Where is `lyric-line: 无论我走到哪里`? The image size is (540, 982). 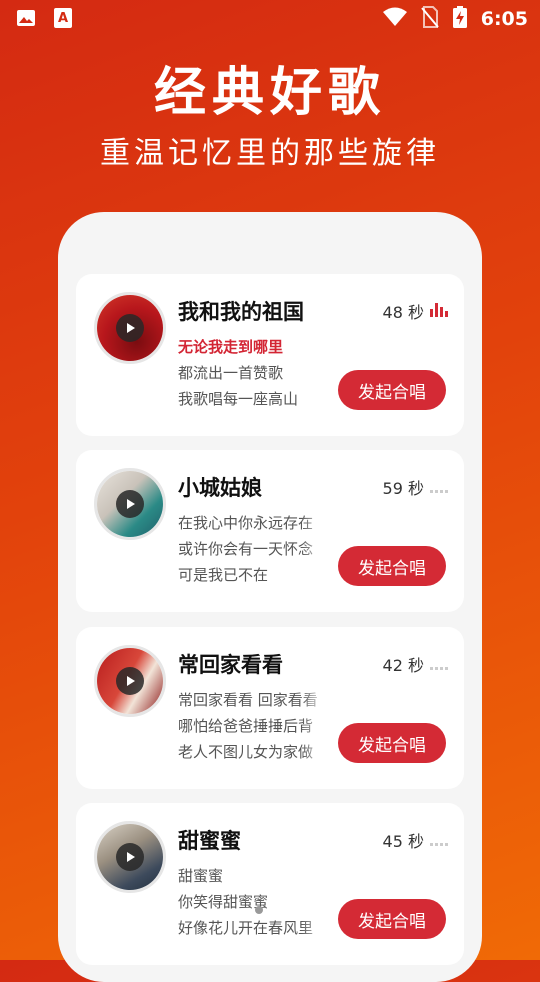
lyric-line: 无论我走到哪里 is located at coordinates (231, 347).